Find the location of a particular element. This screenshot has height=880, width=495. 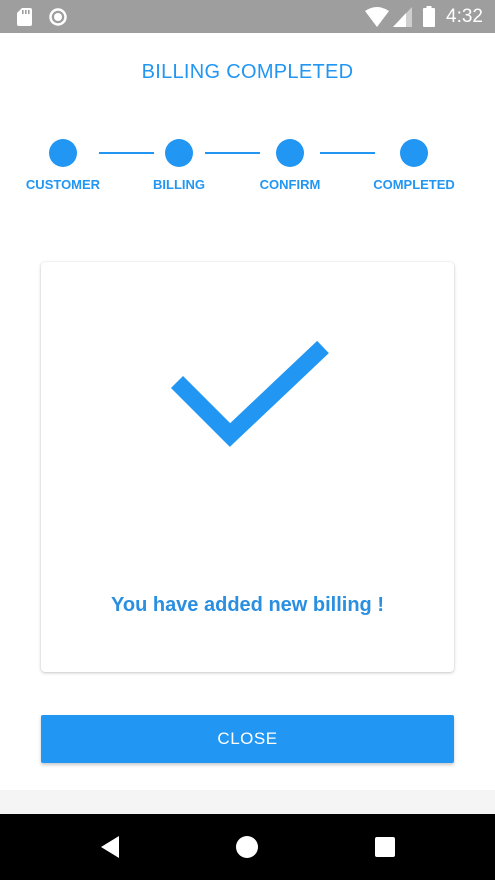

success-message: You have added new billing ! is located at coordinates (247, 605).